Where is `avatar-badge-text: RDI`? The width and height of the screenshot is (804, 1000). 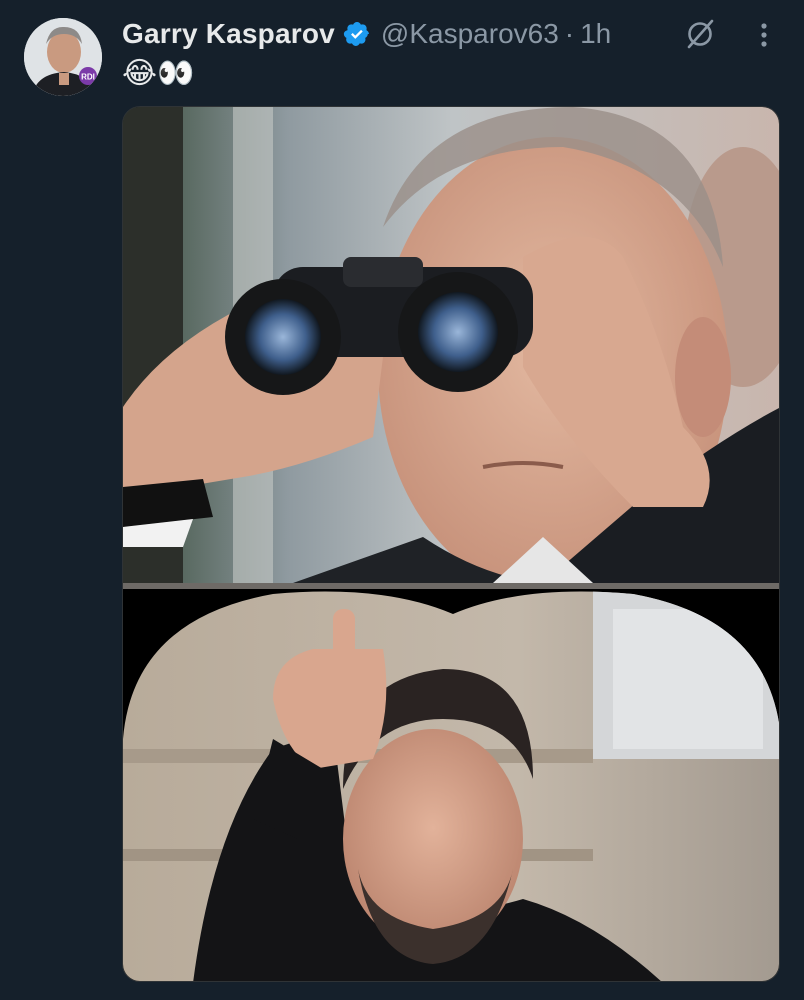 avatar-badge-text: RDI is located at coordinates (88, 77).